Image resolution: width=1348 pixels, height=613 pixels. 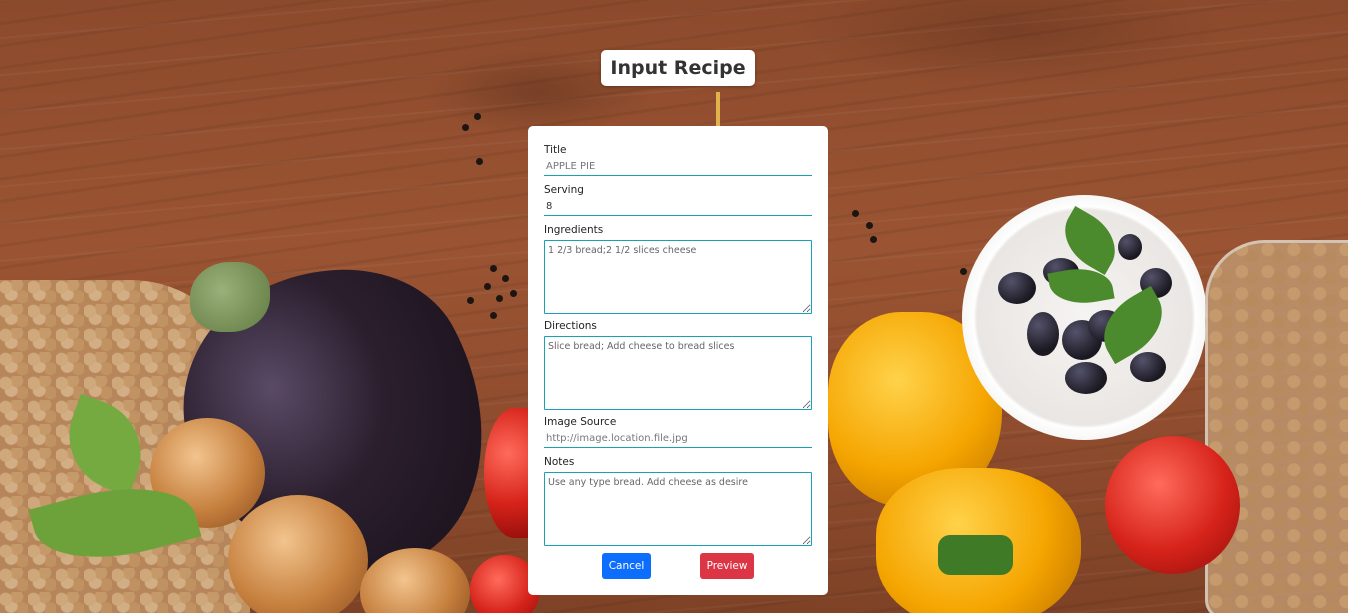 I want to click on background-onion, so click(x=298, y=554).